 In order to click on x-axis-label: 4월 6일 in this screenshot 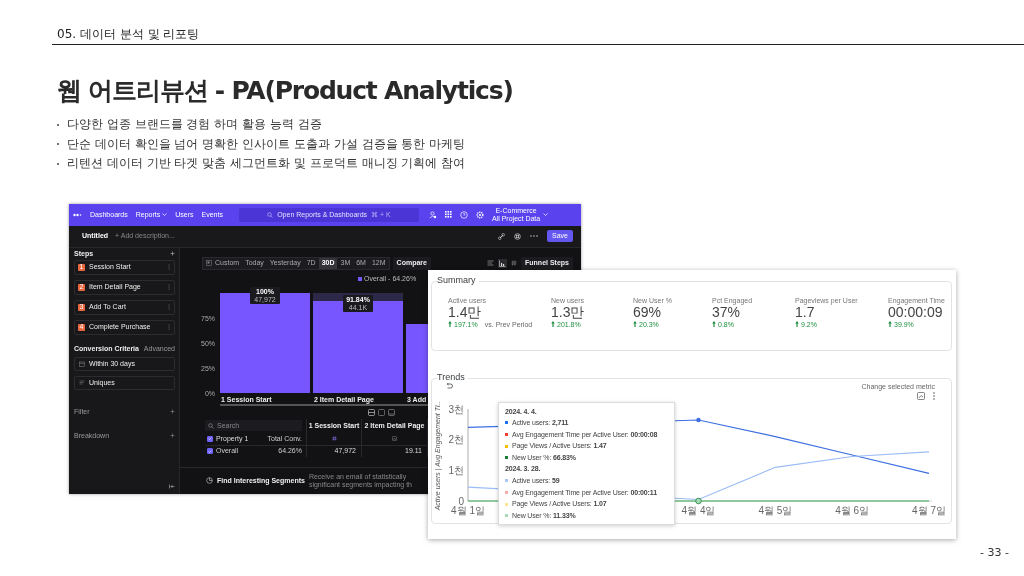, I will do `click(852, 510)`.